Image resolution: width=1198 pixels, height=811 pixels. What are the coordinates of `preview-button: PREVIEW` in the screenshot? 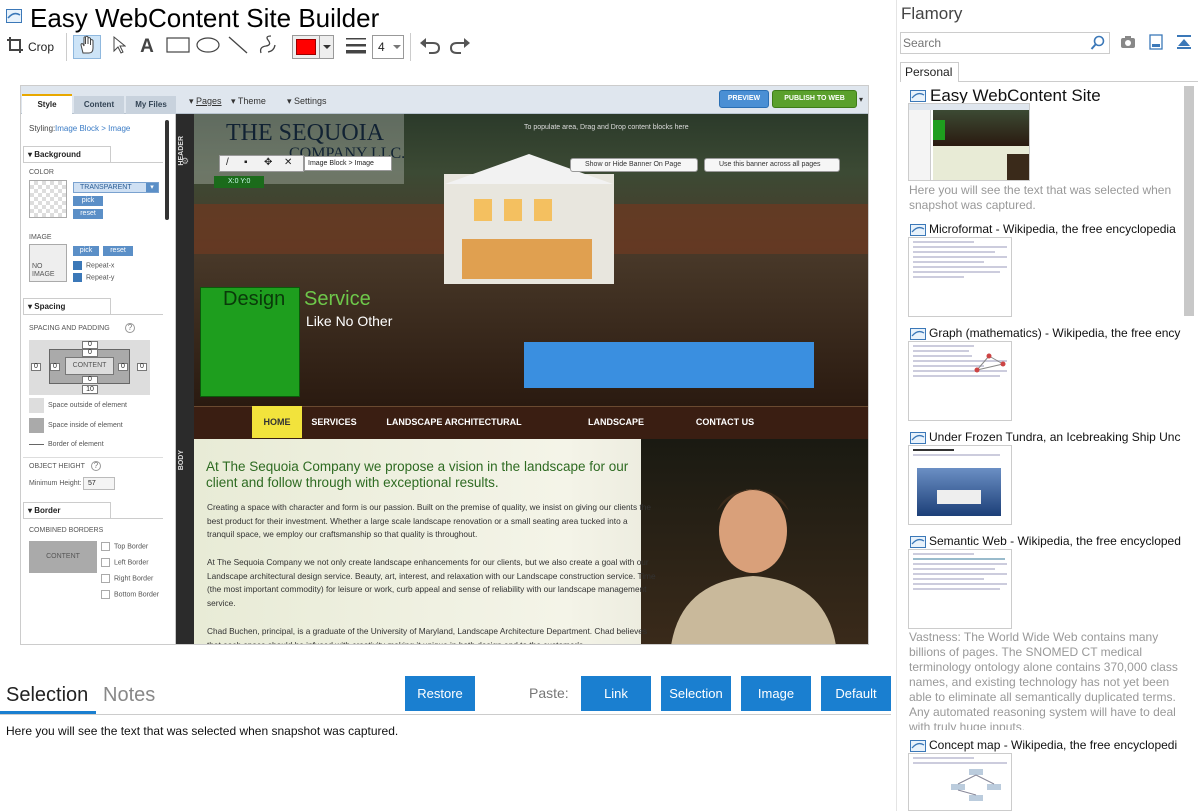 It's located at (744, 99).